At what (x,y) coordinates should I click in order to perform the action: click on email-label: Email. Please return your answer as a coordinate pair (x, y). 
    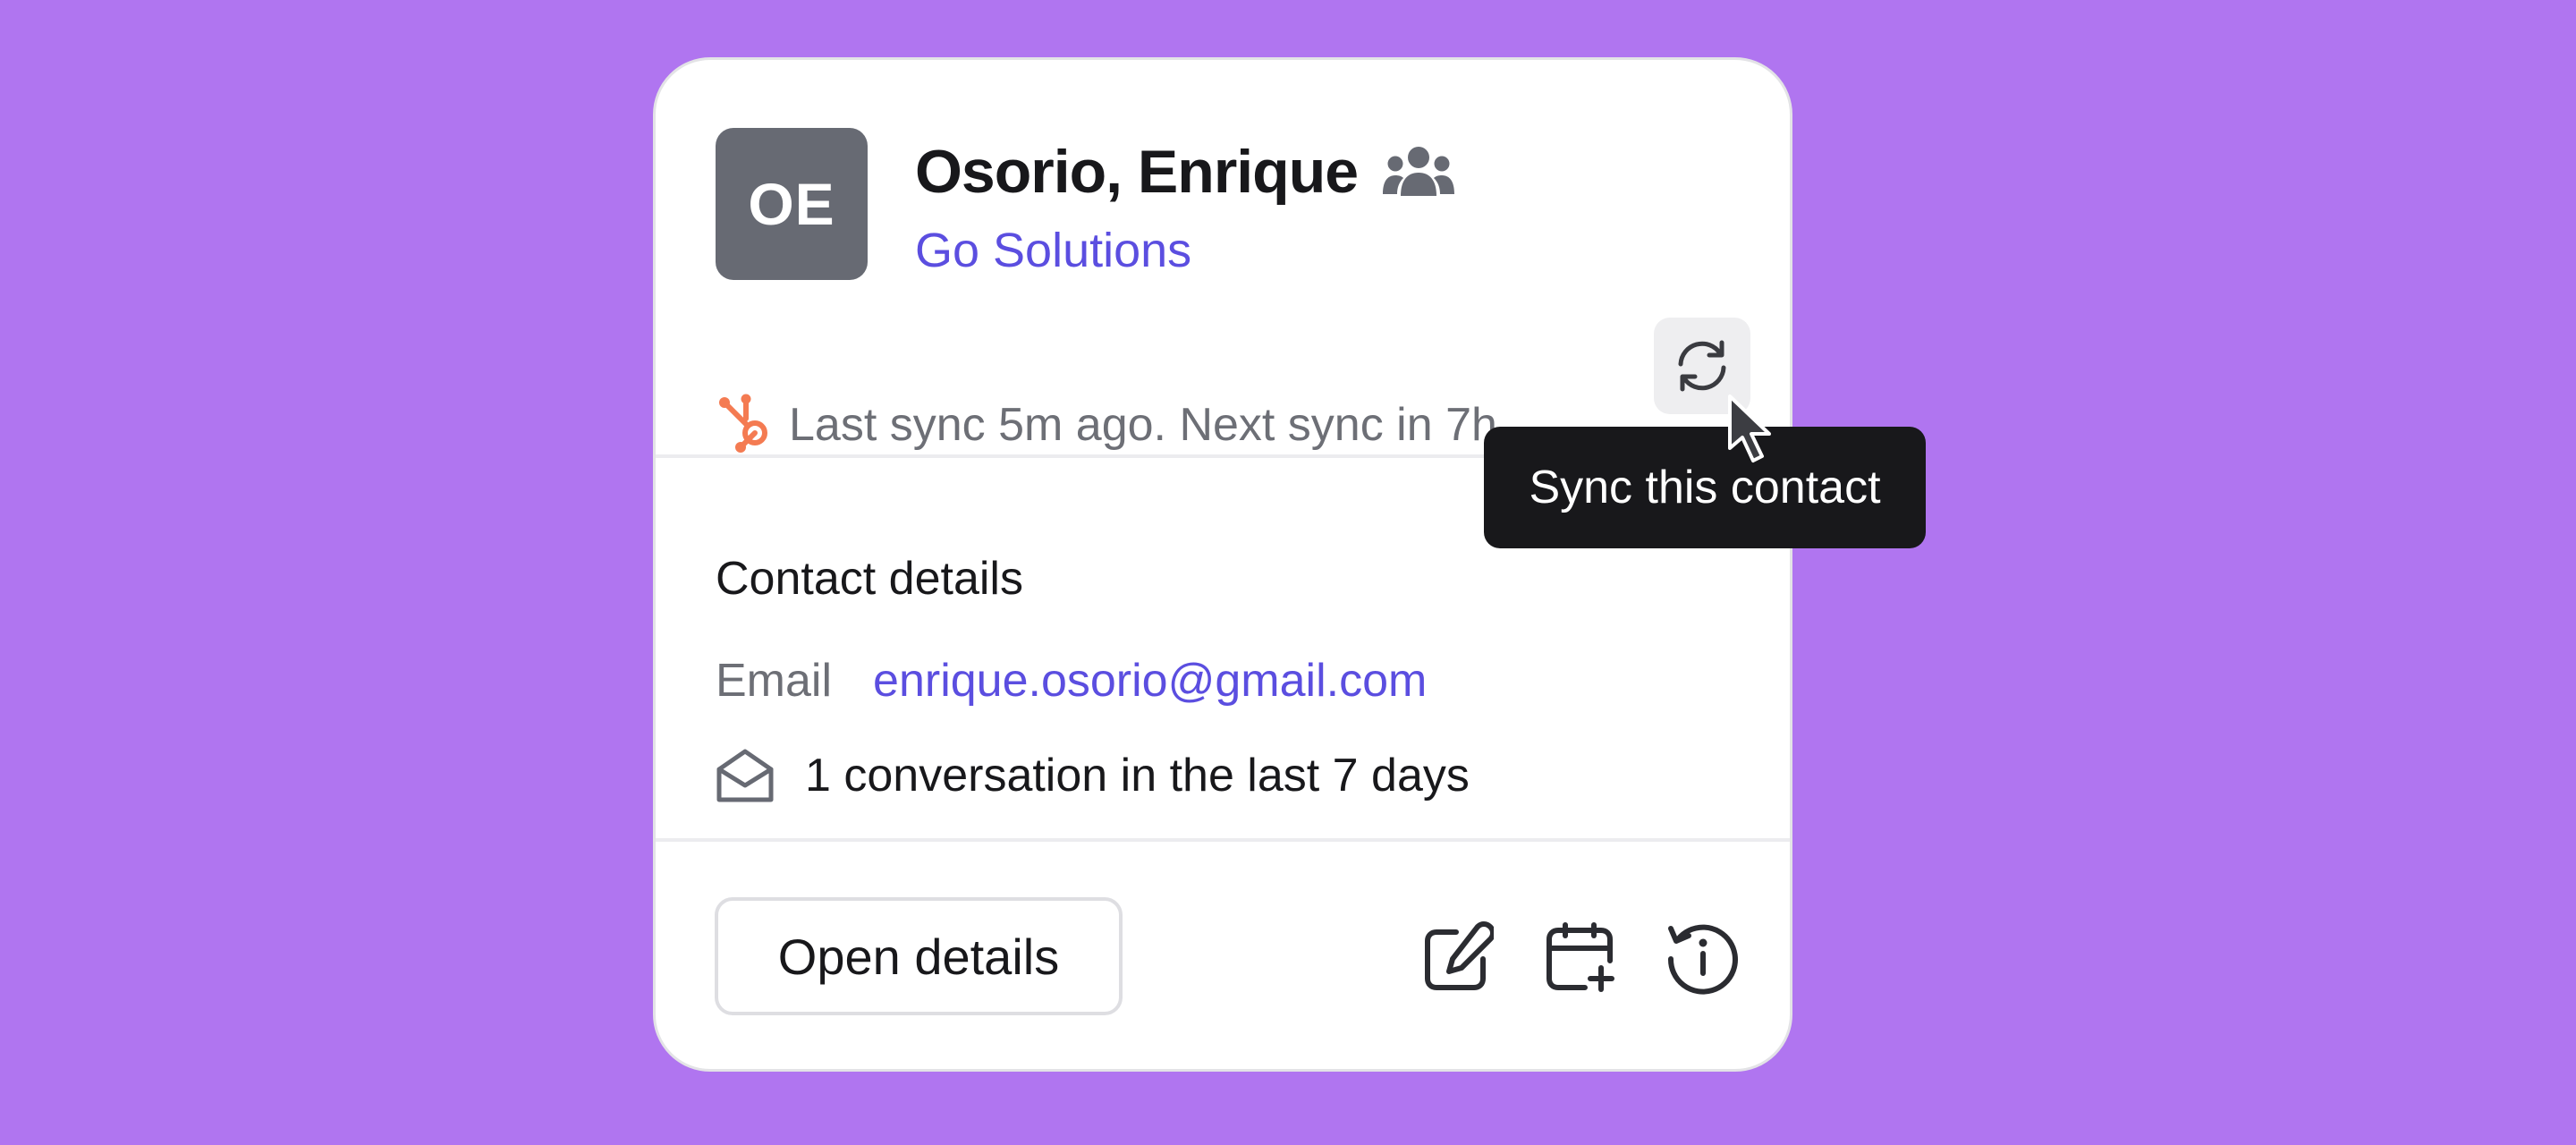
    Looking at the image, I should click on (774, 681).